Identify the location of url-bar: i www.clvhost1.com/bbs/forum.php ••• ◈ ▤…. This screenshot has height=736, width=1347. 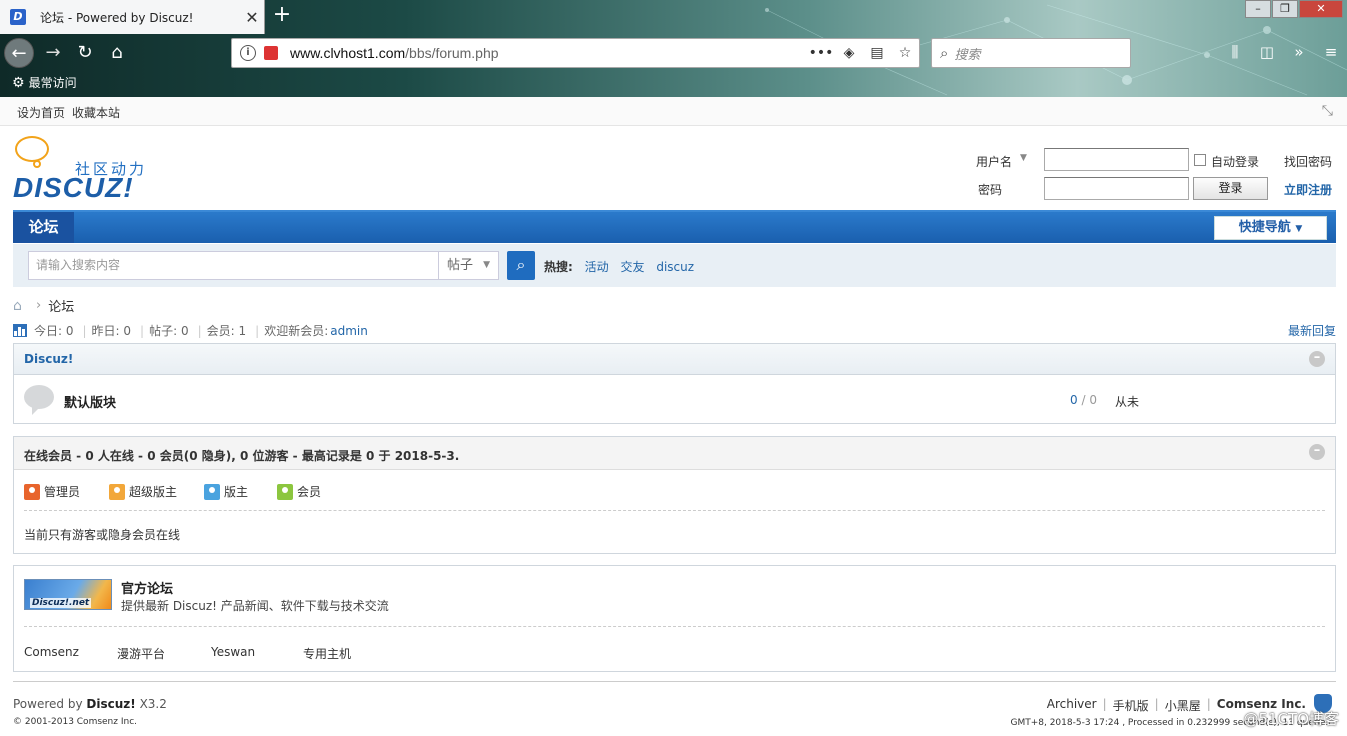
(575, 53).